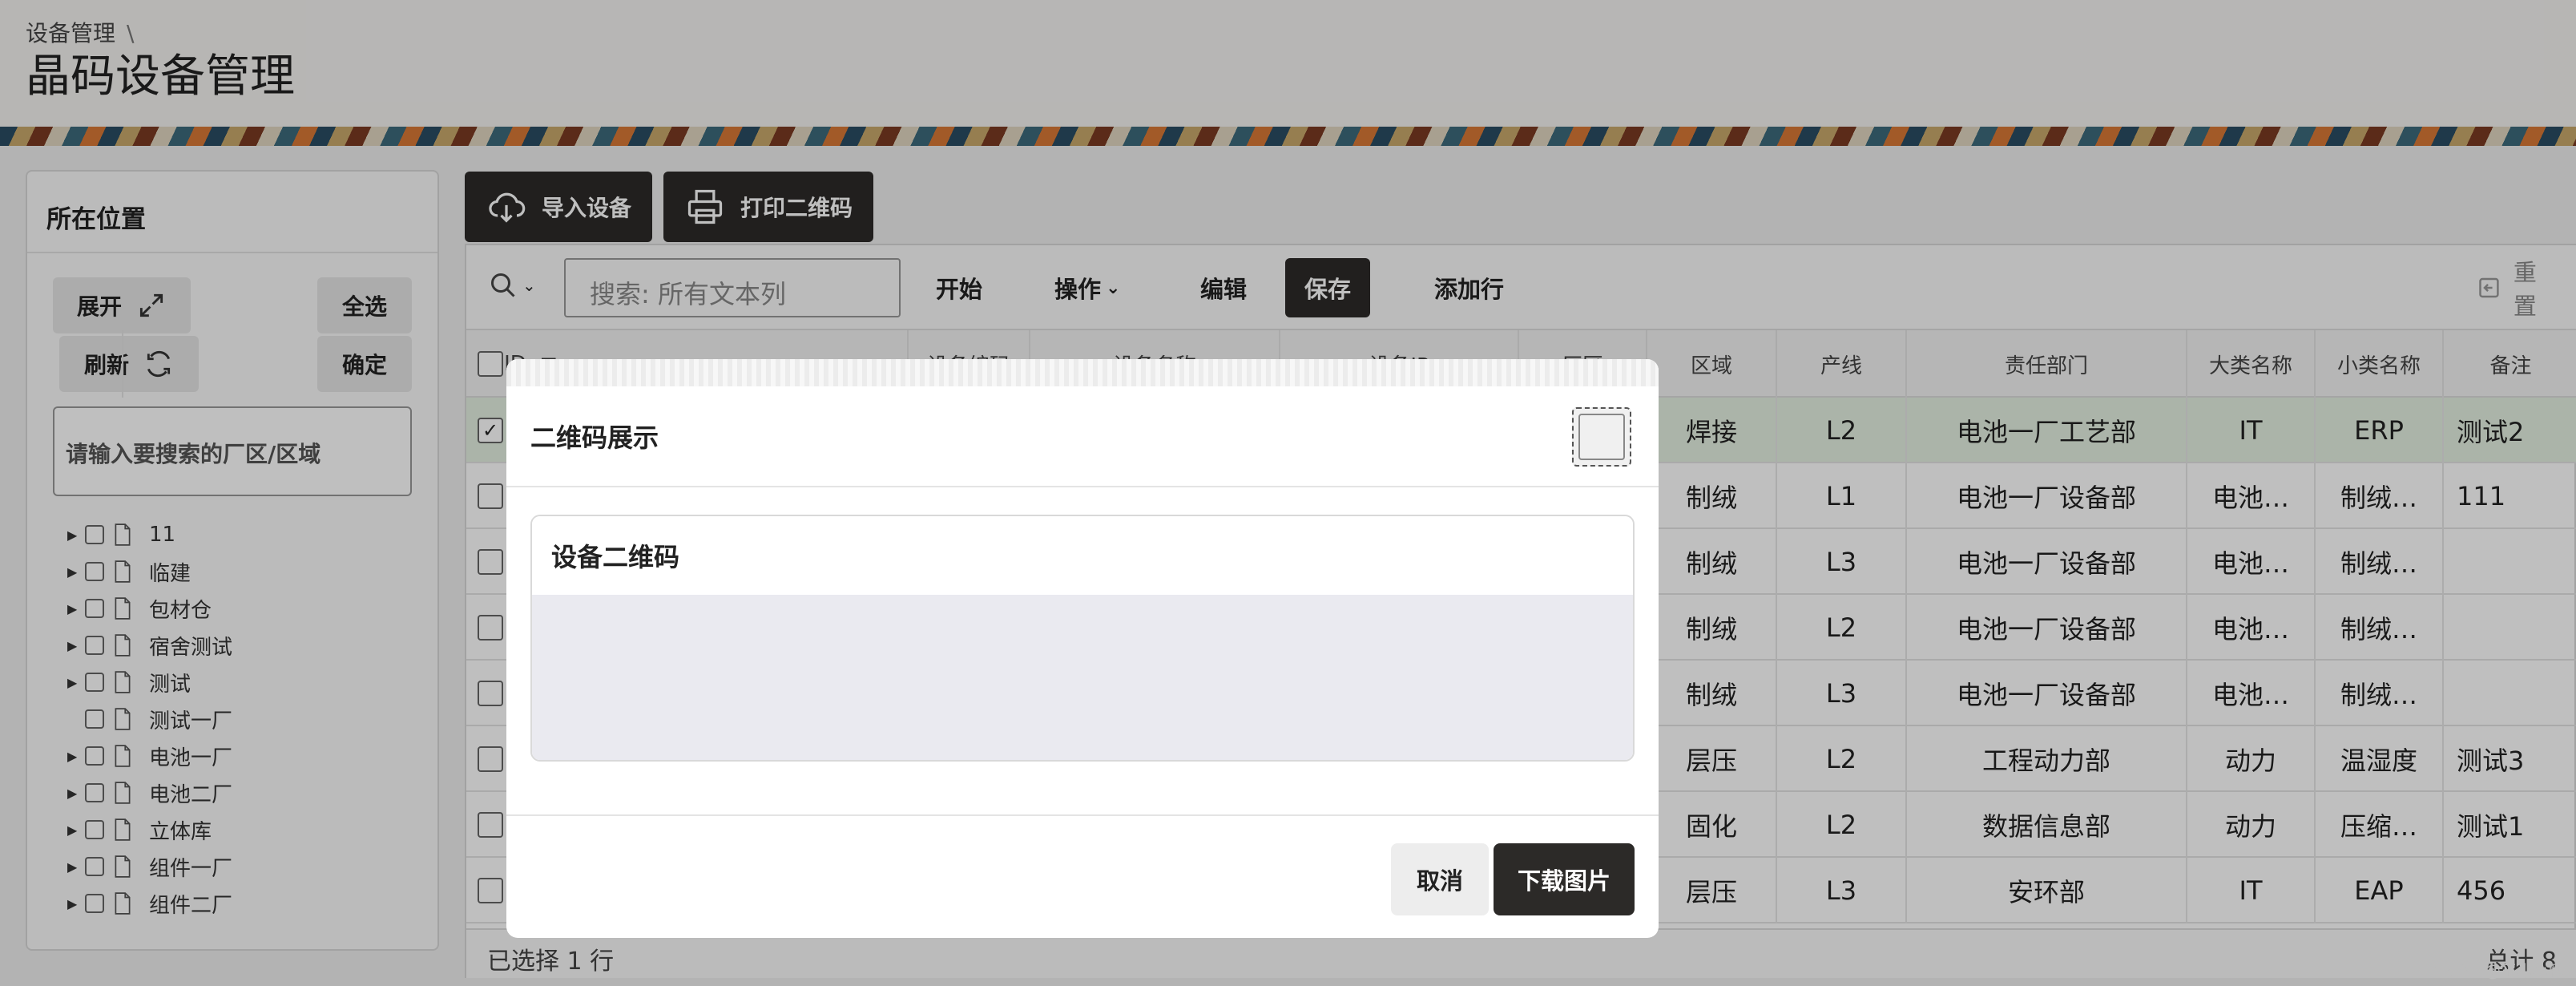 The height and width of the screenshot is (986, 2576). What do you see at coordinates (1082, 372) in the screenshot?
I see `dialog-drag-handle` at bounding box center [1082, 372].